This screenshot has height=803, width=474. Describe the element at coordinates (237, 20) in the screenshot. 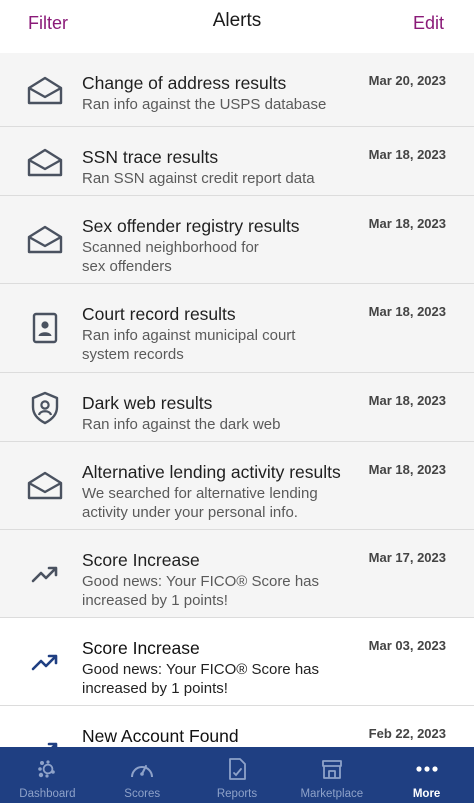

I see `page-title: Alerts` at that location.